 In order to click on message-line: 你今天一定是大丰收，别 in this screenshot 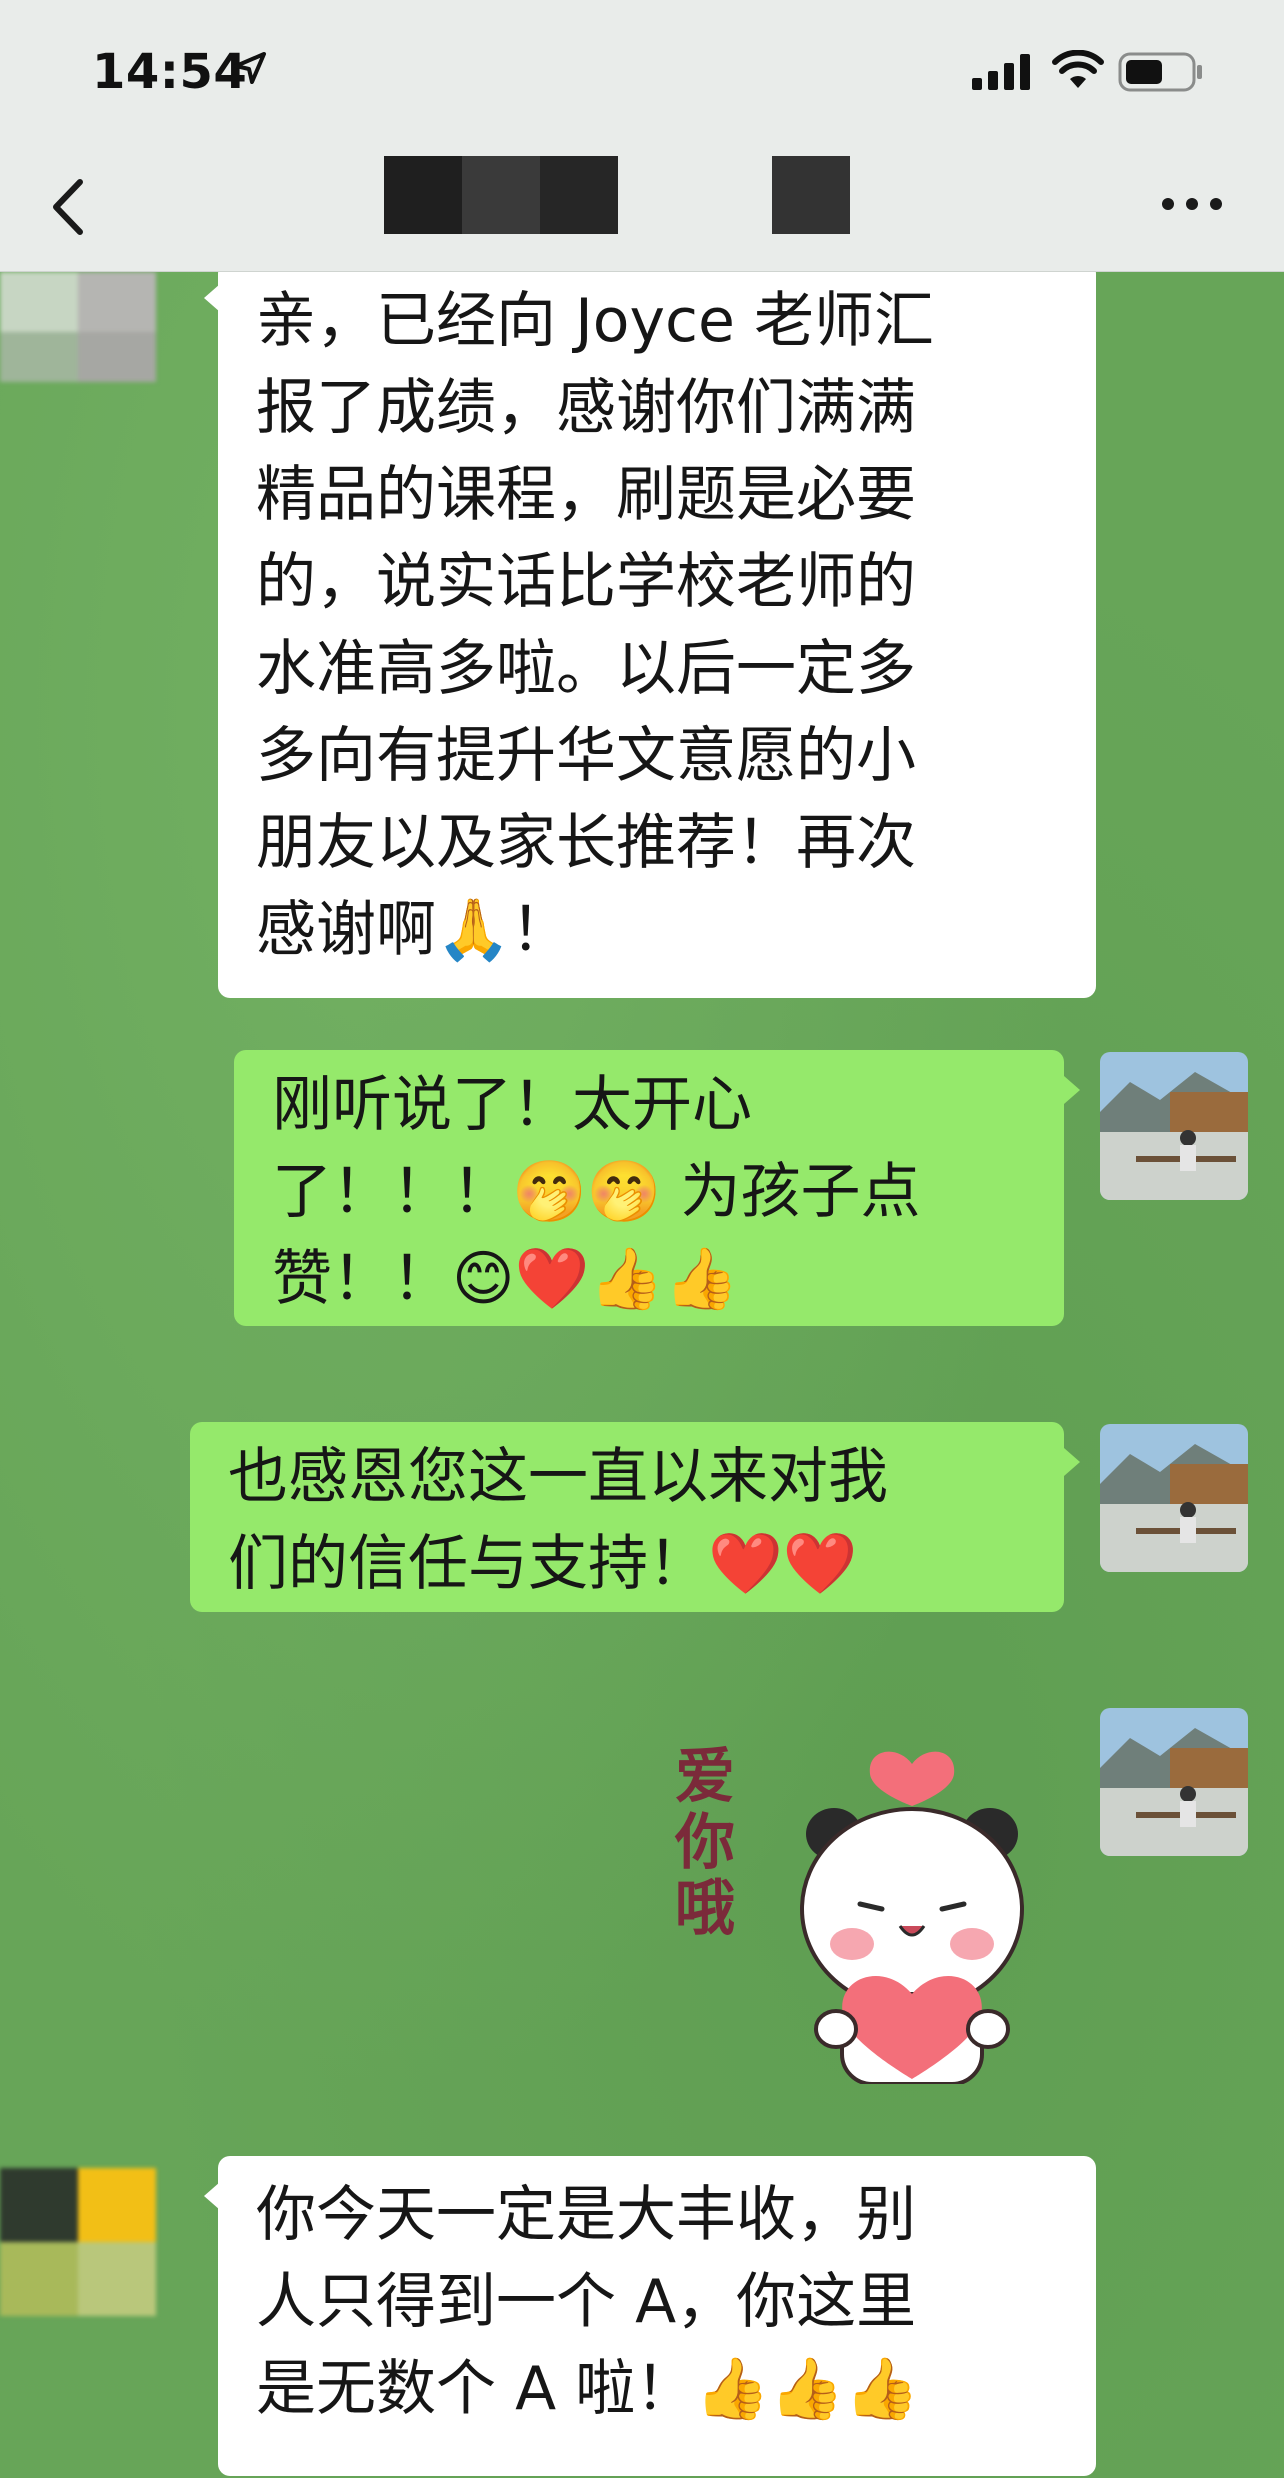, I will do `click(586, 2215)`.